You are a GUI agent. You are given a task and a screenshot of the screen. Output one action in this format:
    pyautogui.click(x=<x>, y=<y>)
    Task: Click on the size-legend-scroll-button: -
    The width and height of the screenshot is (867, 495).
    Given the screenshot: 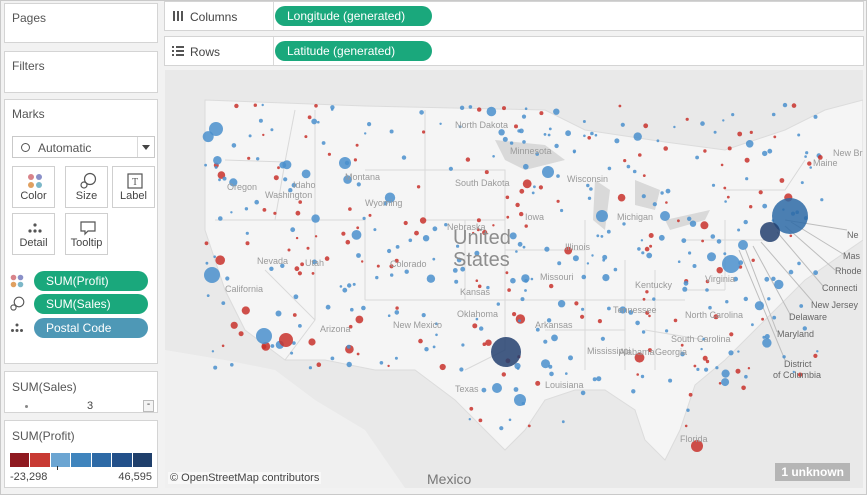 What is the action you would take?
    pyautogui.click(x=148, y=406)
    